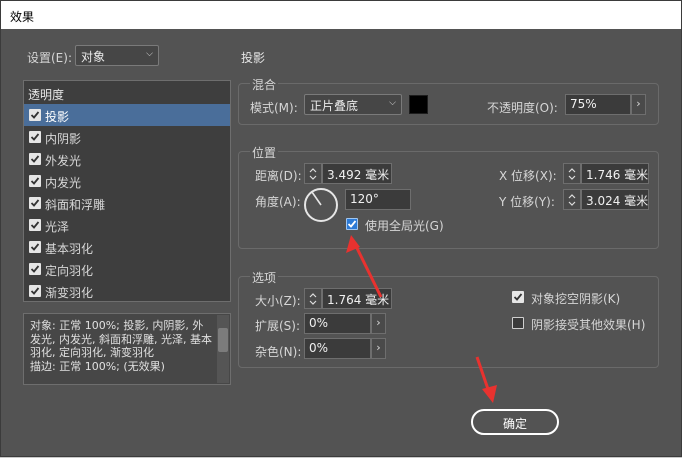 Image resolution: width=682 pixels, height=458 pixels. Describe the element at coordinates (22, 17) in the screenshot. I see `window-title: 效果` at that location.